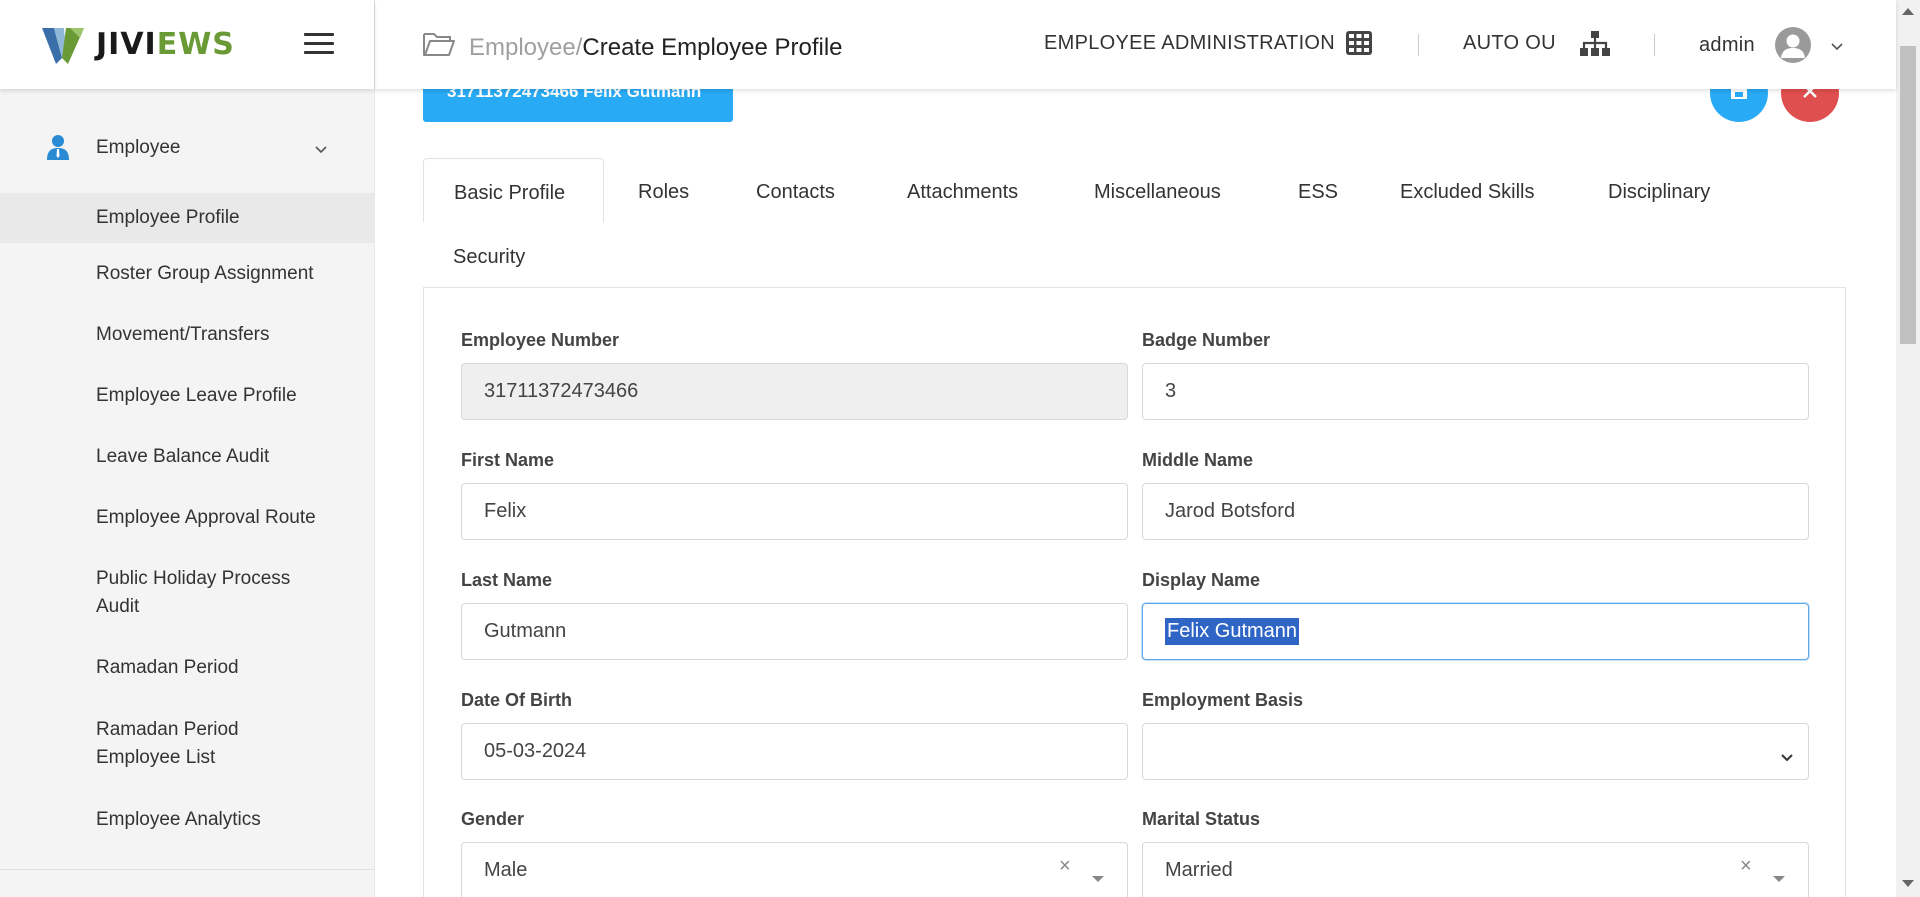 The width and height of the screenshot is (1920, 897). What do you see at coordinates (206, 517) in the screenshot?
I see `sidebar-item-label: Employee Approval Route` at bounding box center [206, 517].